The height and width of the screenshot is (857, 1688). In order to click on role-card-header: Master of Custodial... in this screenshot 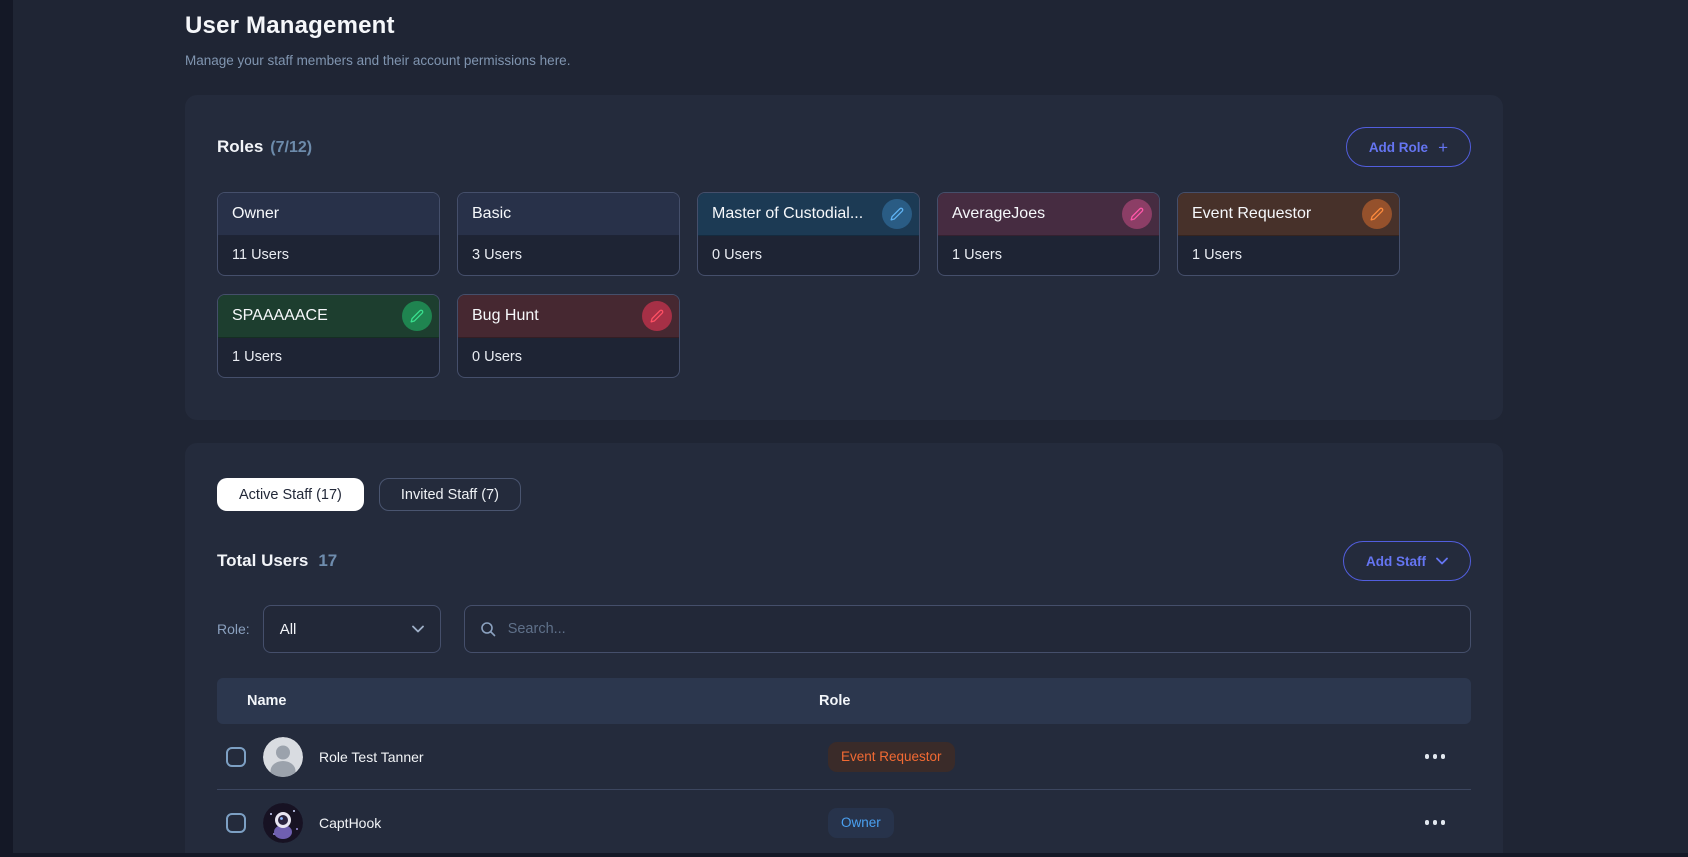, I will do `click(808, 214)`.